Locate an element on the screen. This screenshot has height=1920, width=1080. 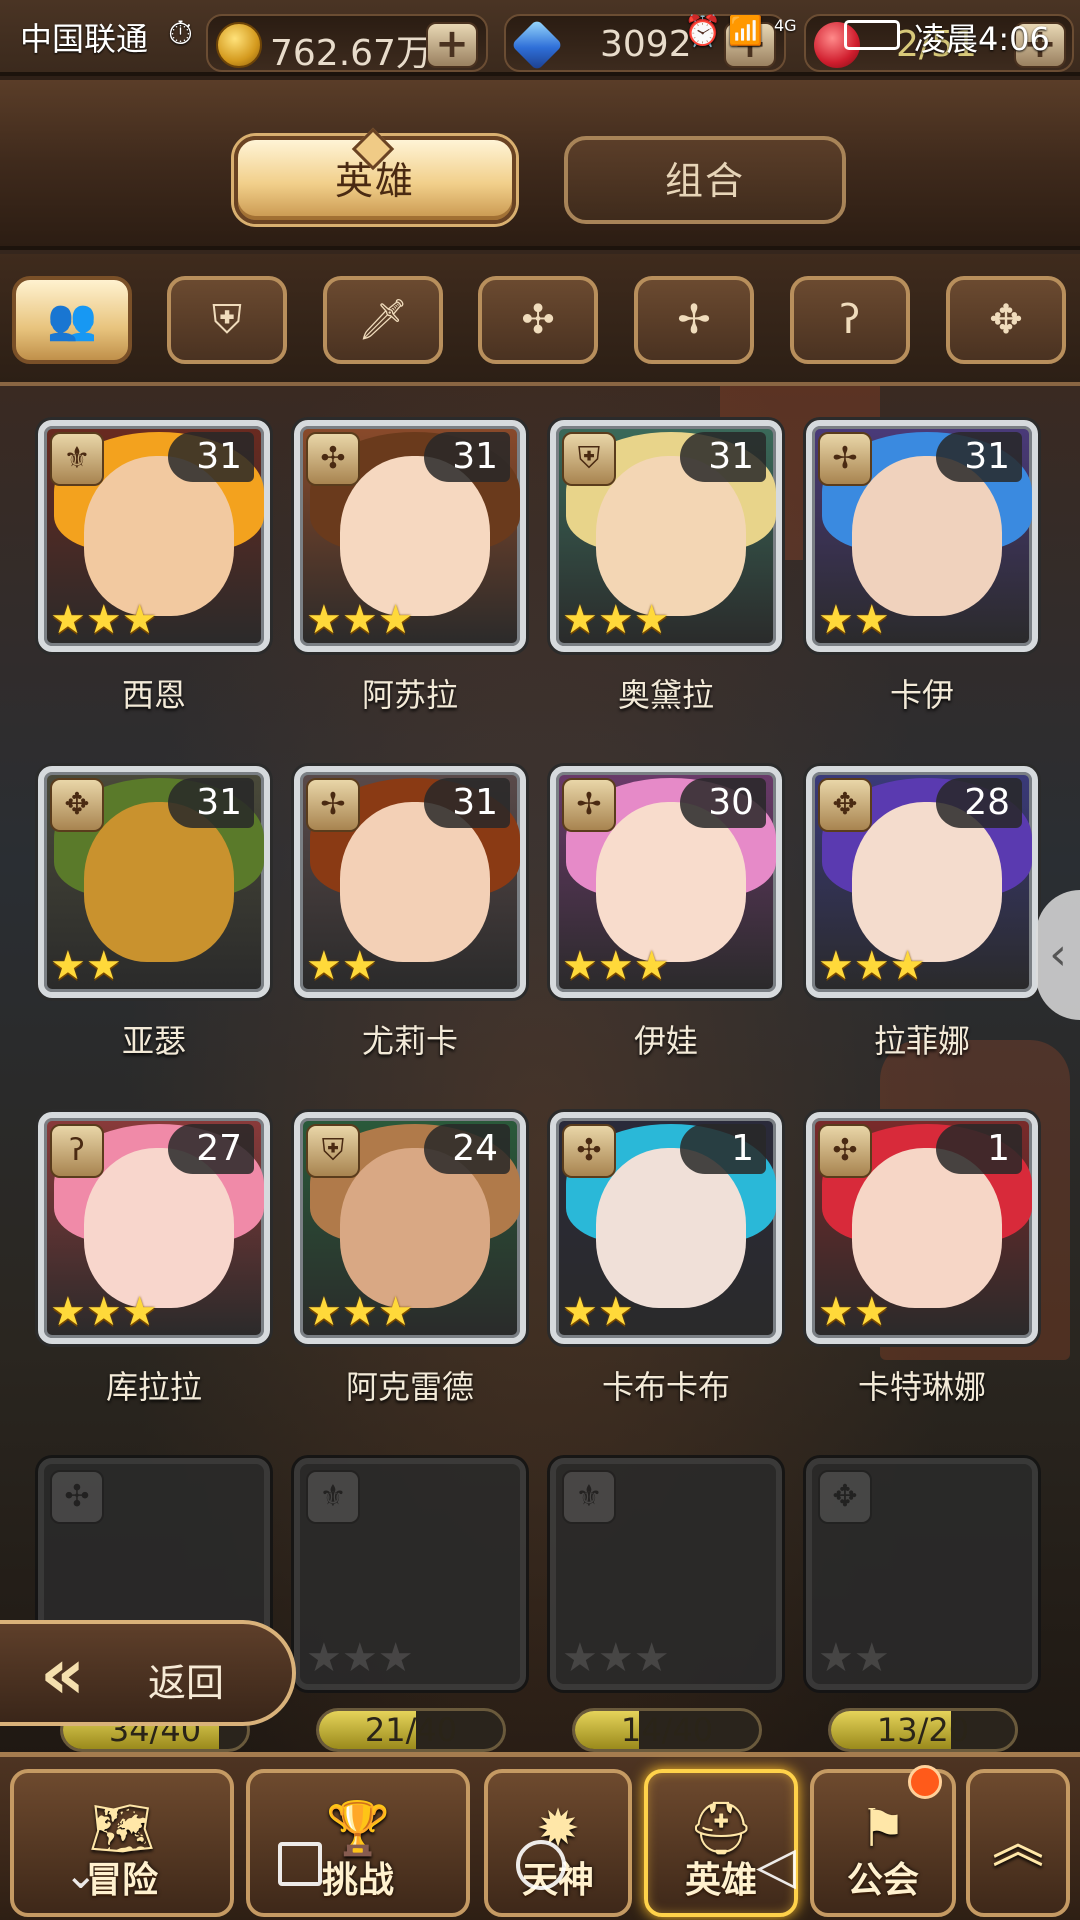
hero-portrait: ⛨ 24 ★★★ is located at coordinates (410, 1228).